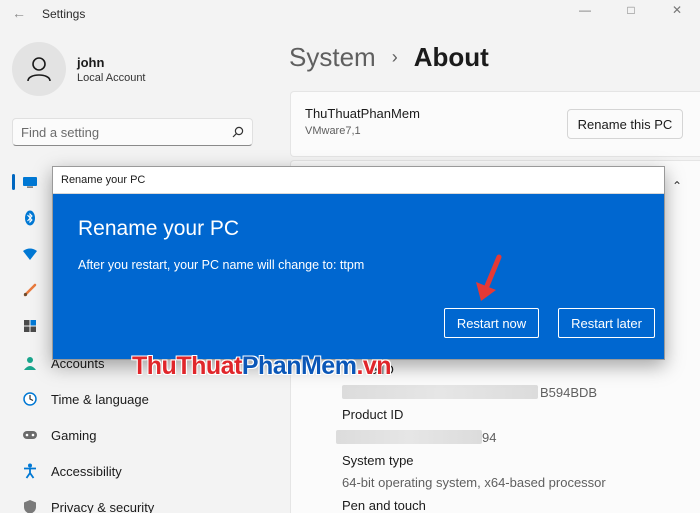  I want to click on title-bar: ← Settings — □ ✕, so click(350, 14).